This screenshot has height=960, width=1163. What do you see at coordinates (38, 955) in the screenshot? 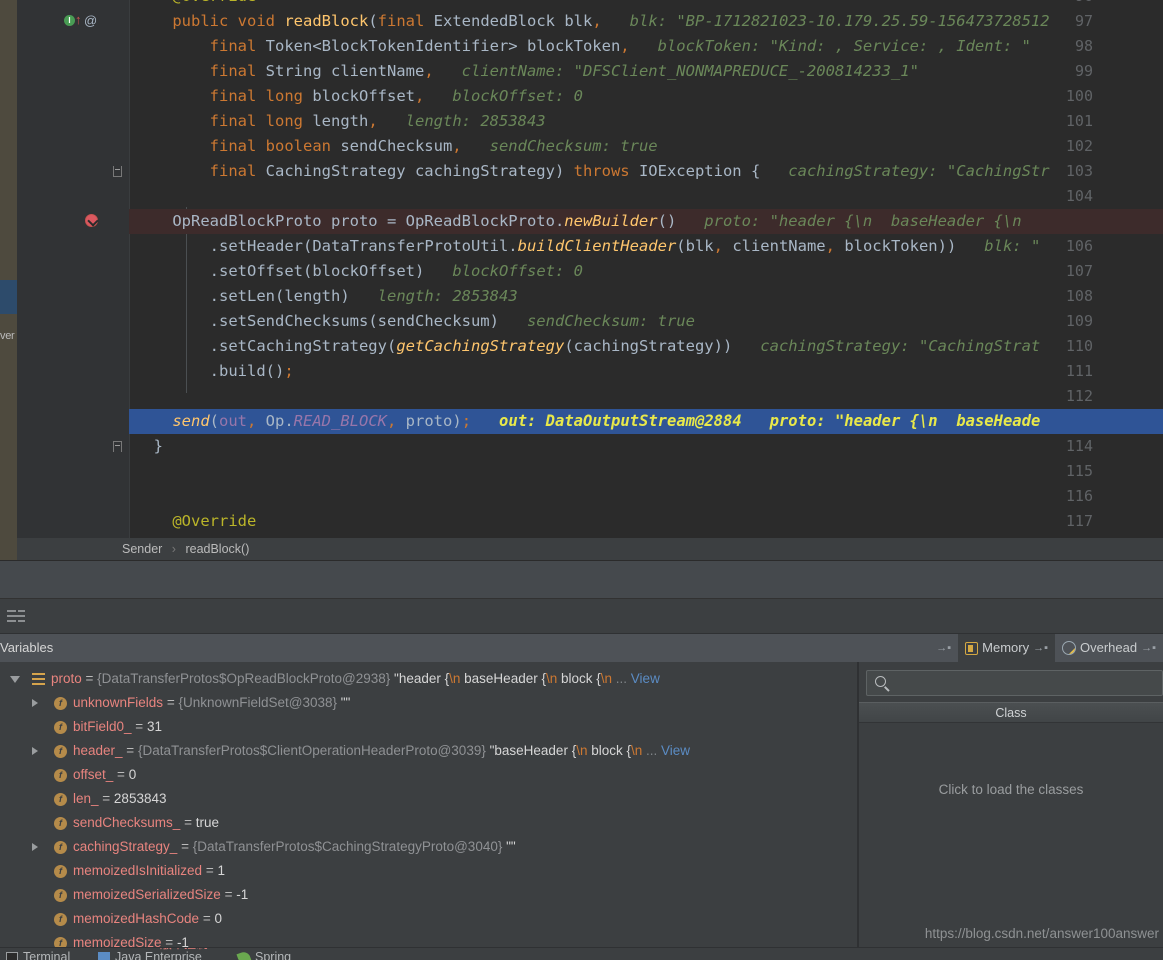
I see `status-item-terminal: Terminal` at bounding box center [38, 955].